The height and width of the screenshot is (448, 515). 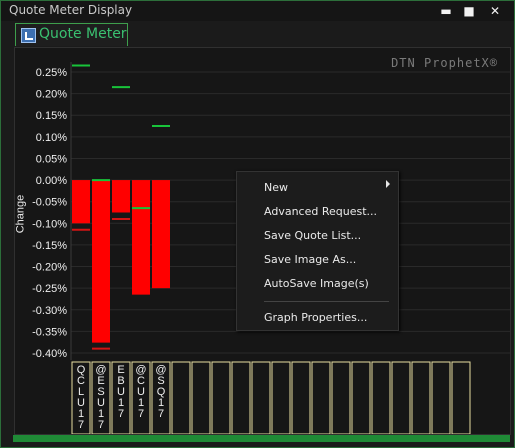 What do you see at coordinates (388, 184) in the screenshot?
I see `submenu-arrow-icon` at bounding box center [388, 184].